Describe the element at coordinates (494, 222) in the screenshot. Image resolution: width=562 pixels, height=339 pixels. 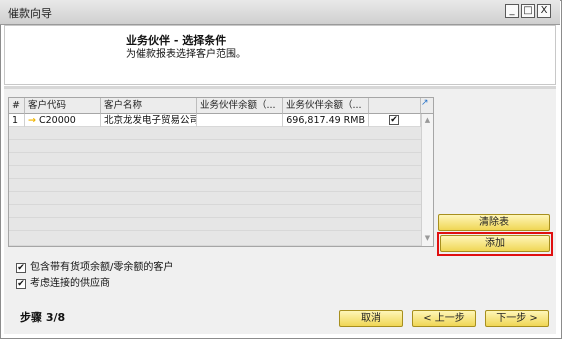
I see `clear-table-button: 清除表` at that location.